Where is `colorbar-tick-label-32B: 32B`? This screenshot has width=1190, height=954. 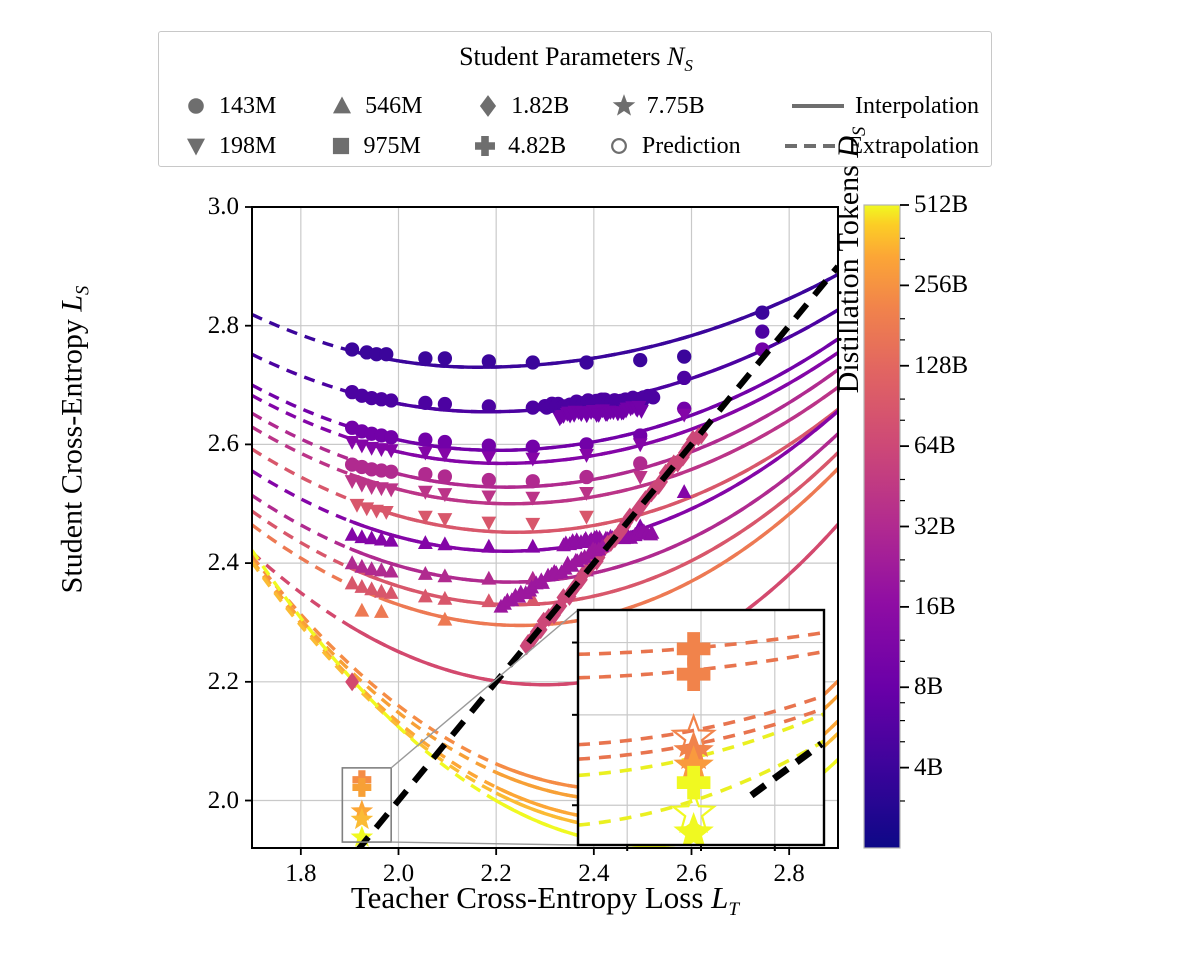 colorbar-tick-label-32B: 32B is located at coordinates (935, 526).